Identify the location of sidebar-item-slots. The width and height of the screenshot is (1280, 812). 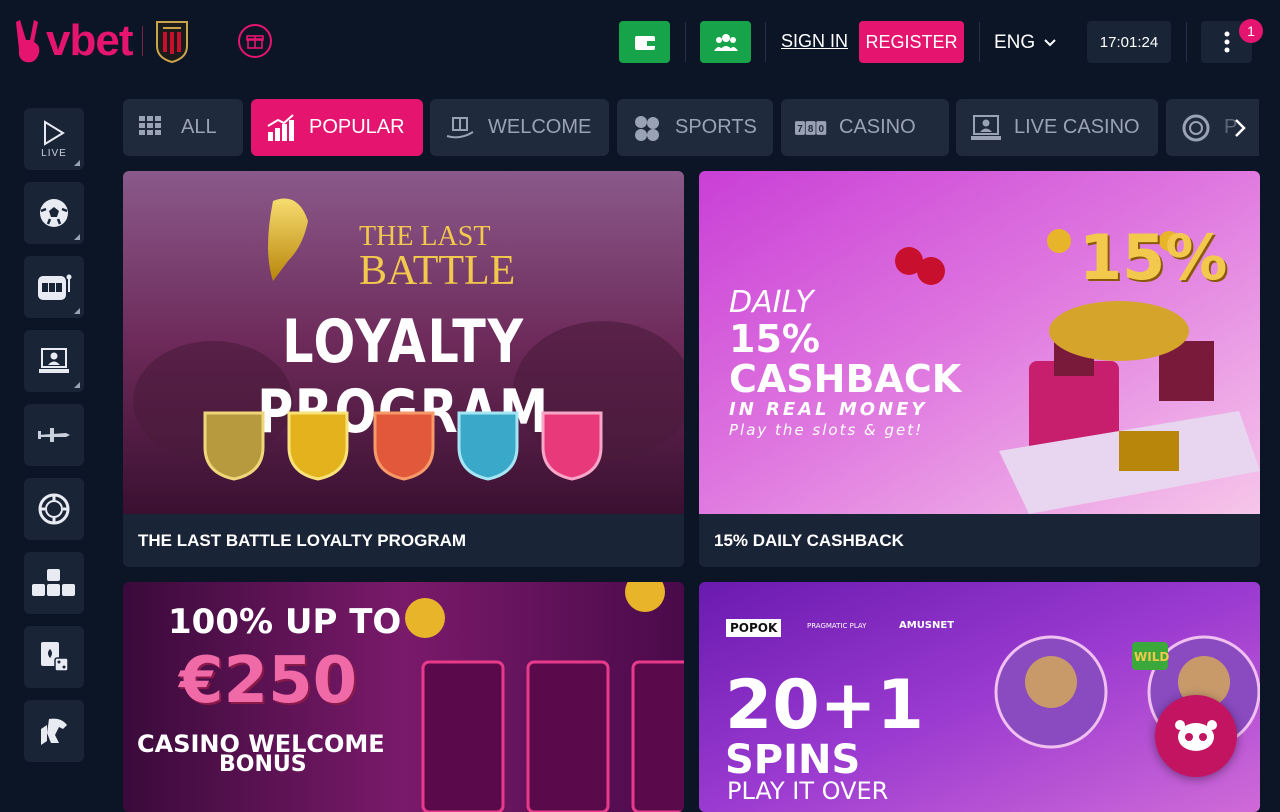
(54, 287).